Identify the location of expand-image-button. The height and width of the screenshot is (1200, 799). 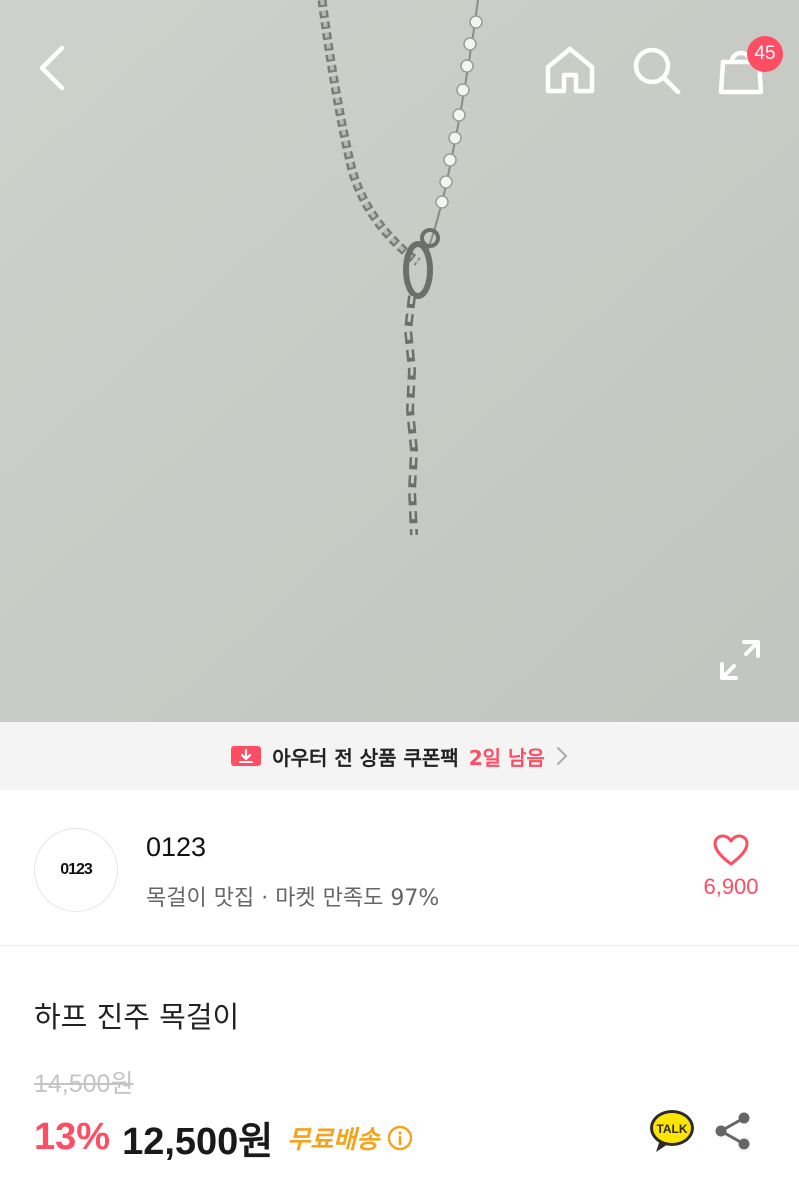
(740, 660).